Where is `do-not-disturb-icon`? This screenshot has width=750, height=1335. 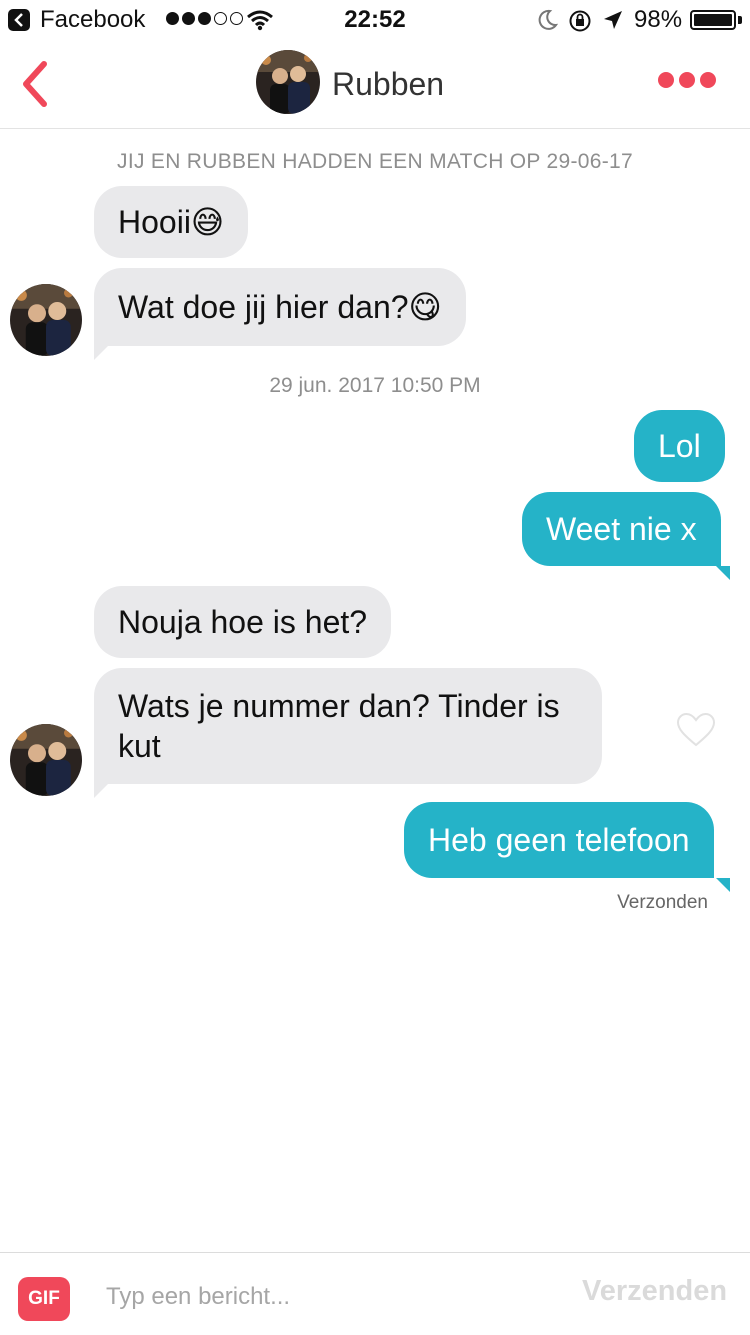 do-not-disturb-icon is located at coordinates (548, 19).